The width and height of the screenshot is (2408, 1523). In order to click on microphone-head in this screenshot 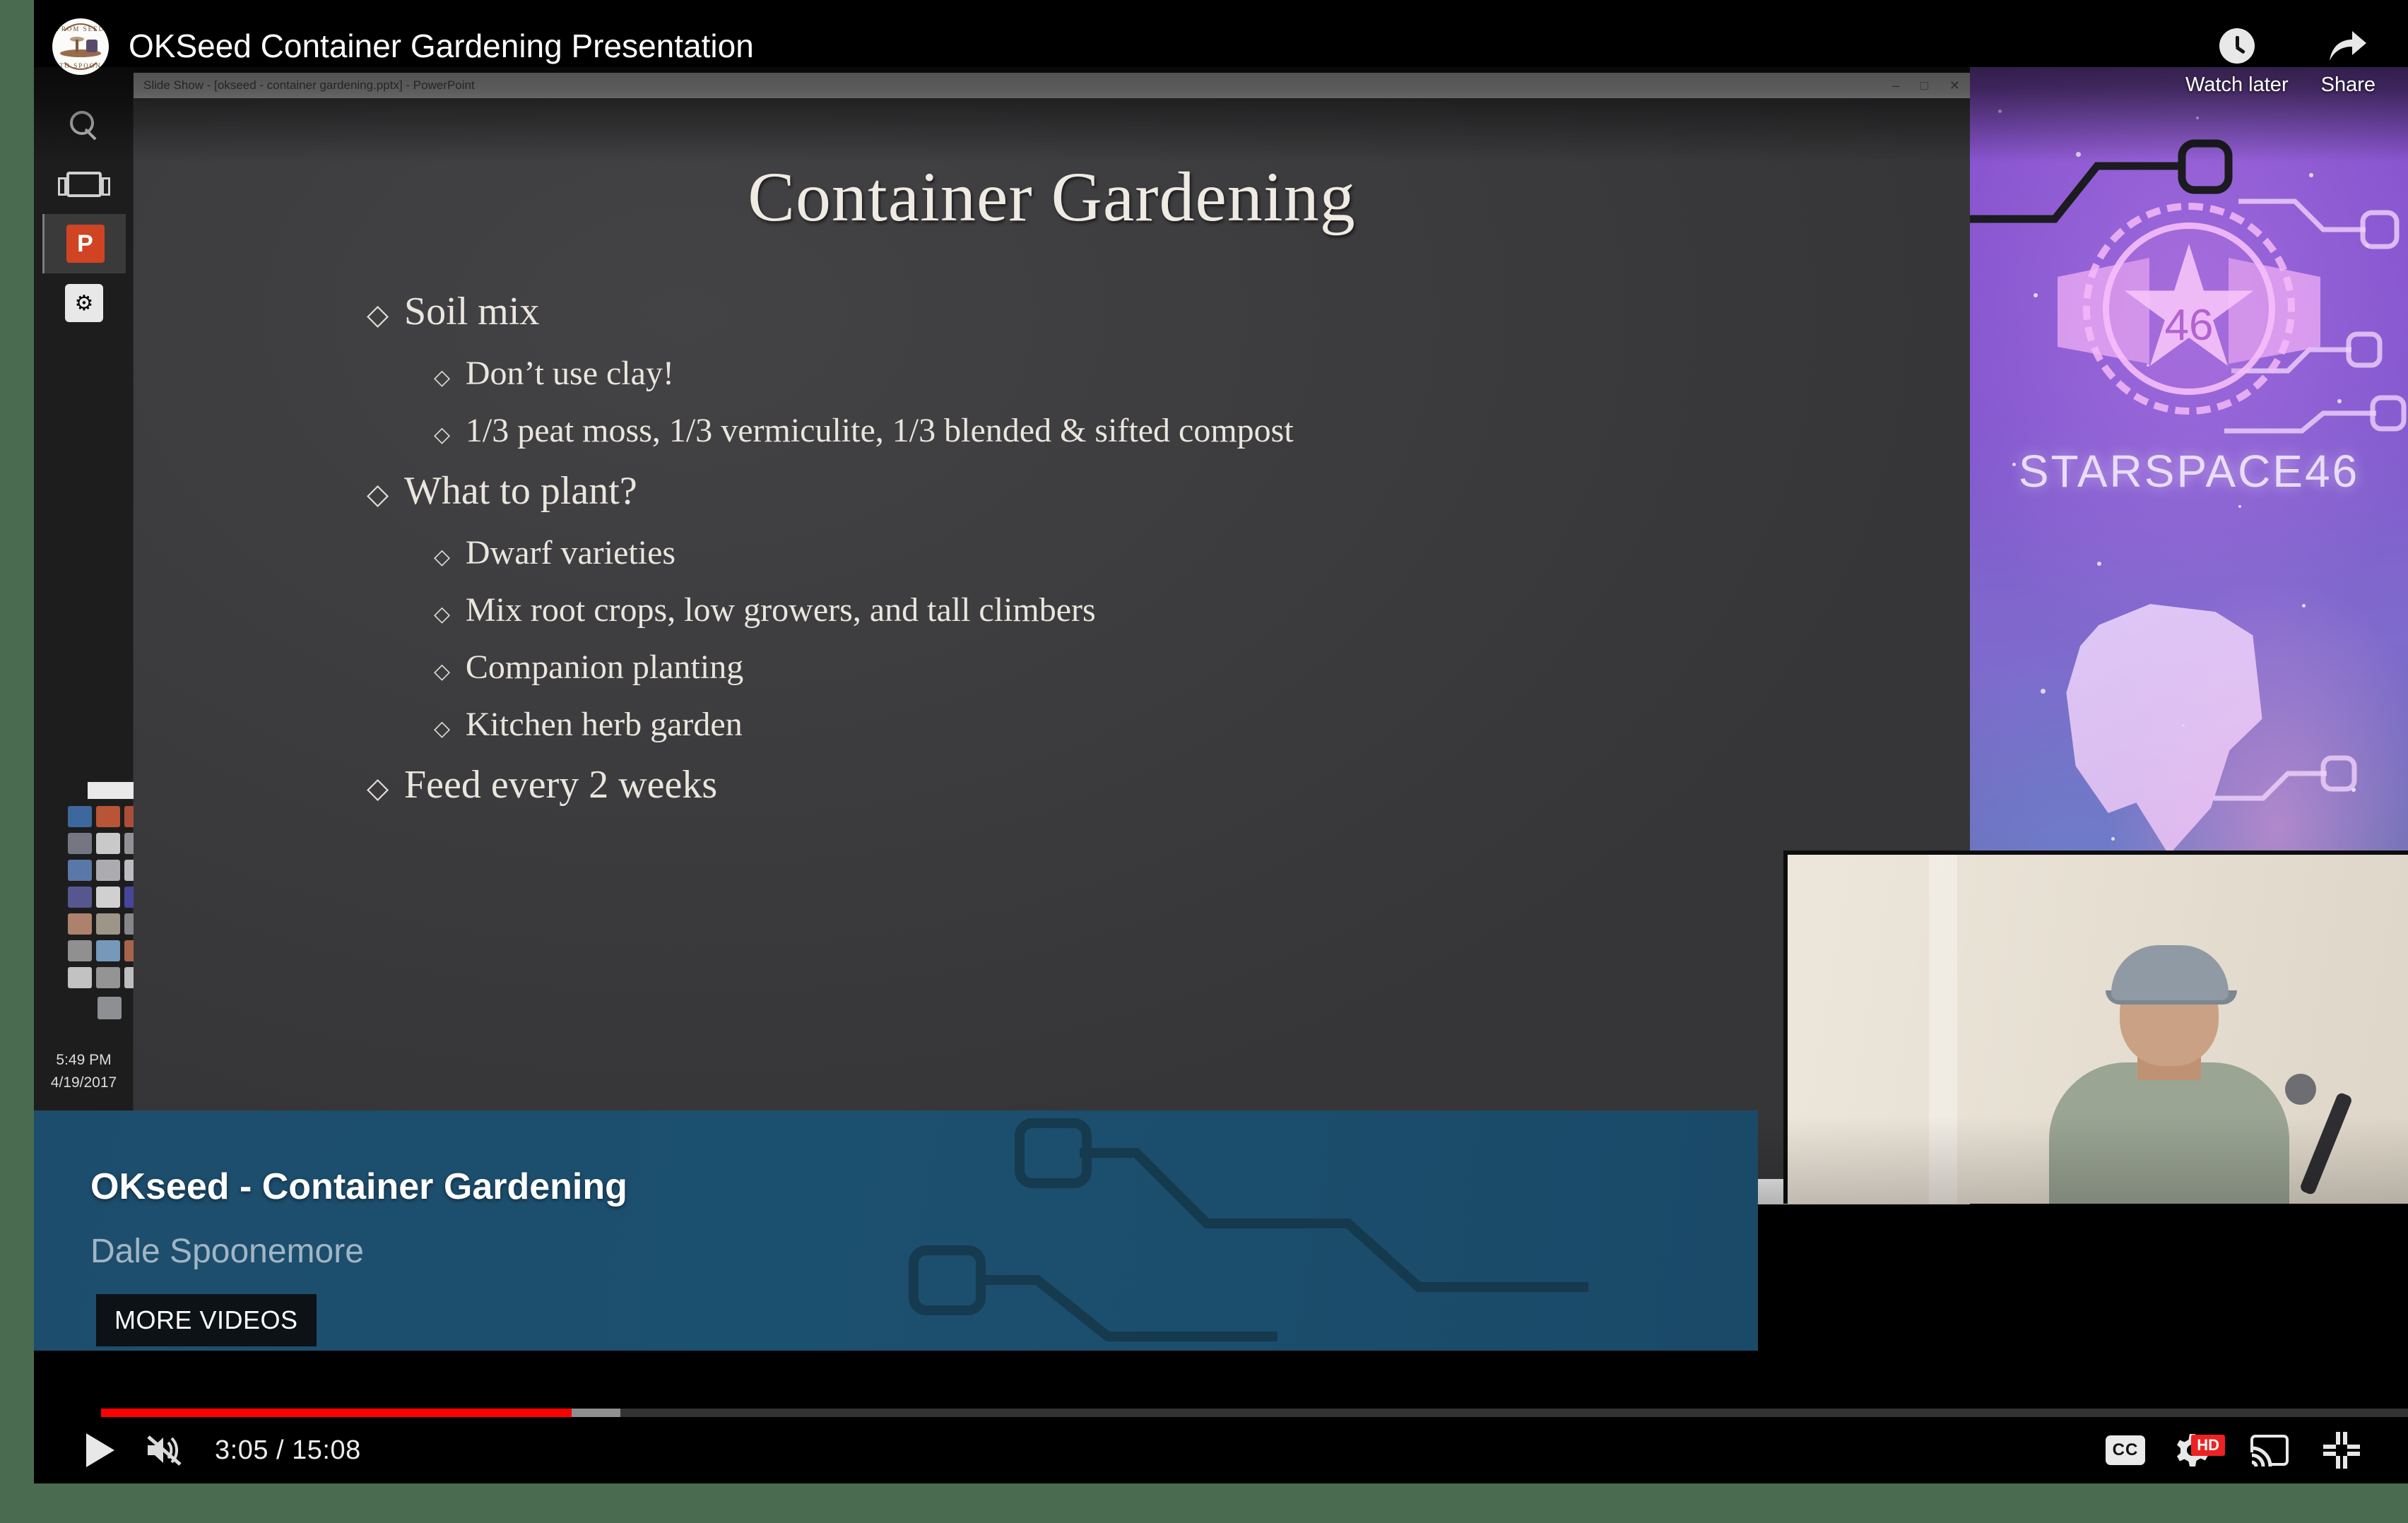, I will do `click(2300, 1089)`.